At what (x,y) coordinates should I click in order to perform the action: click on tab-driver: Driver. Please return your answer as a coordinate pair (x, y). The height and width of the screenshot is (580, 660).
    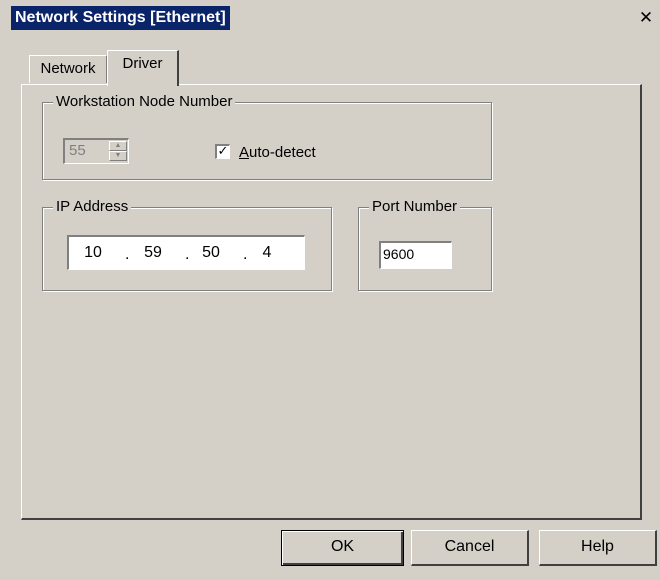
    Looking at the image, I should click on (143, 68).